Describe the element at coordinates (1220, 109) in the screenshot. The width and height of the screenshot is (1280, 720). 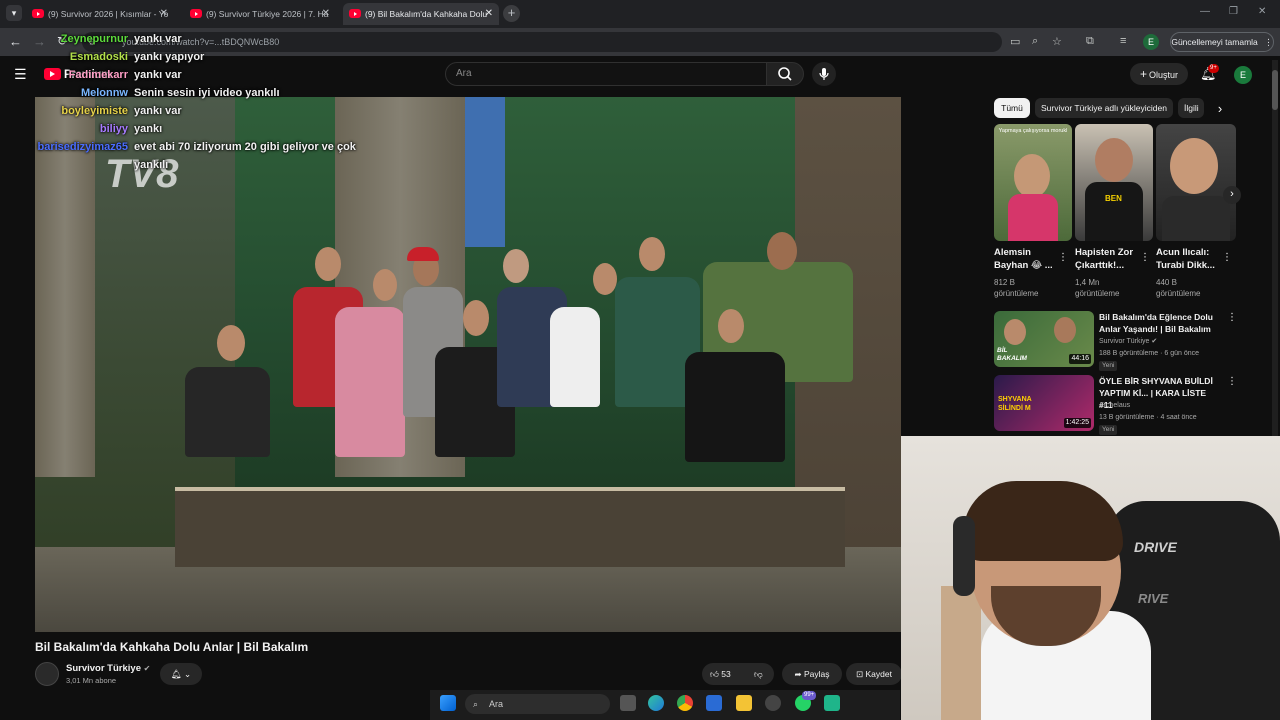
I see `chips-next-icon: ›` at that location.